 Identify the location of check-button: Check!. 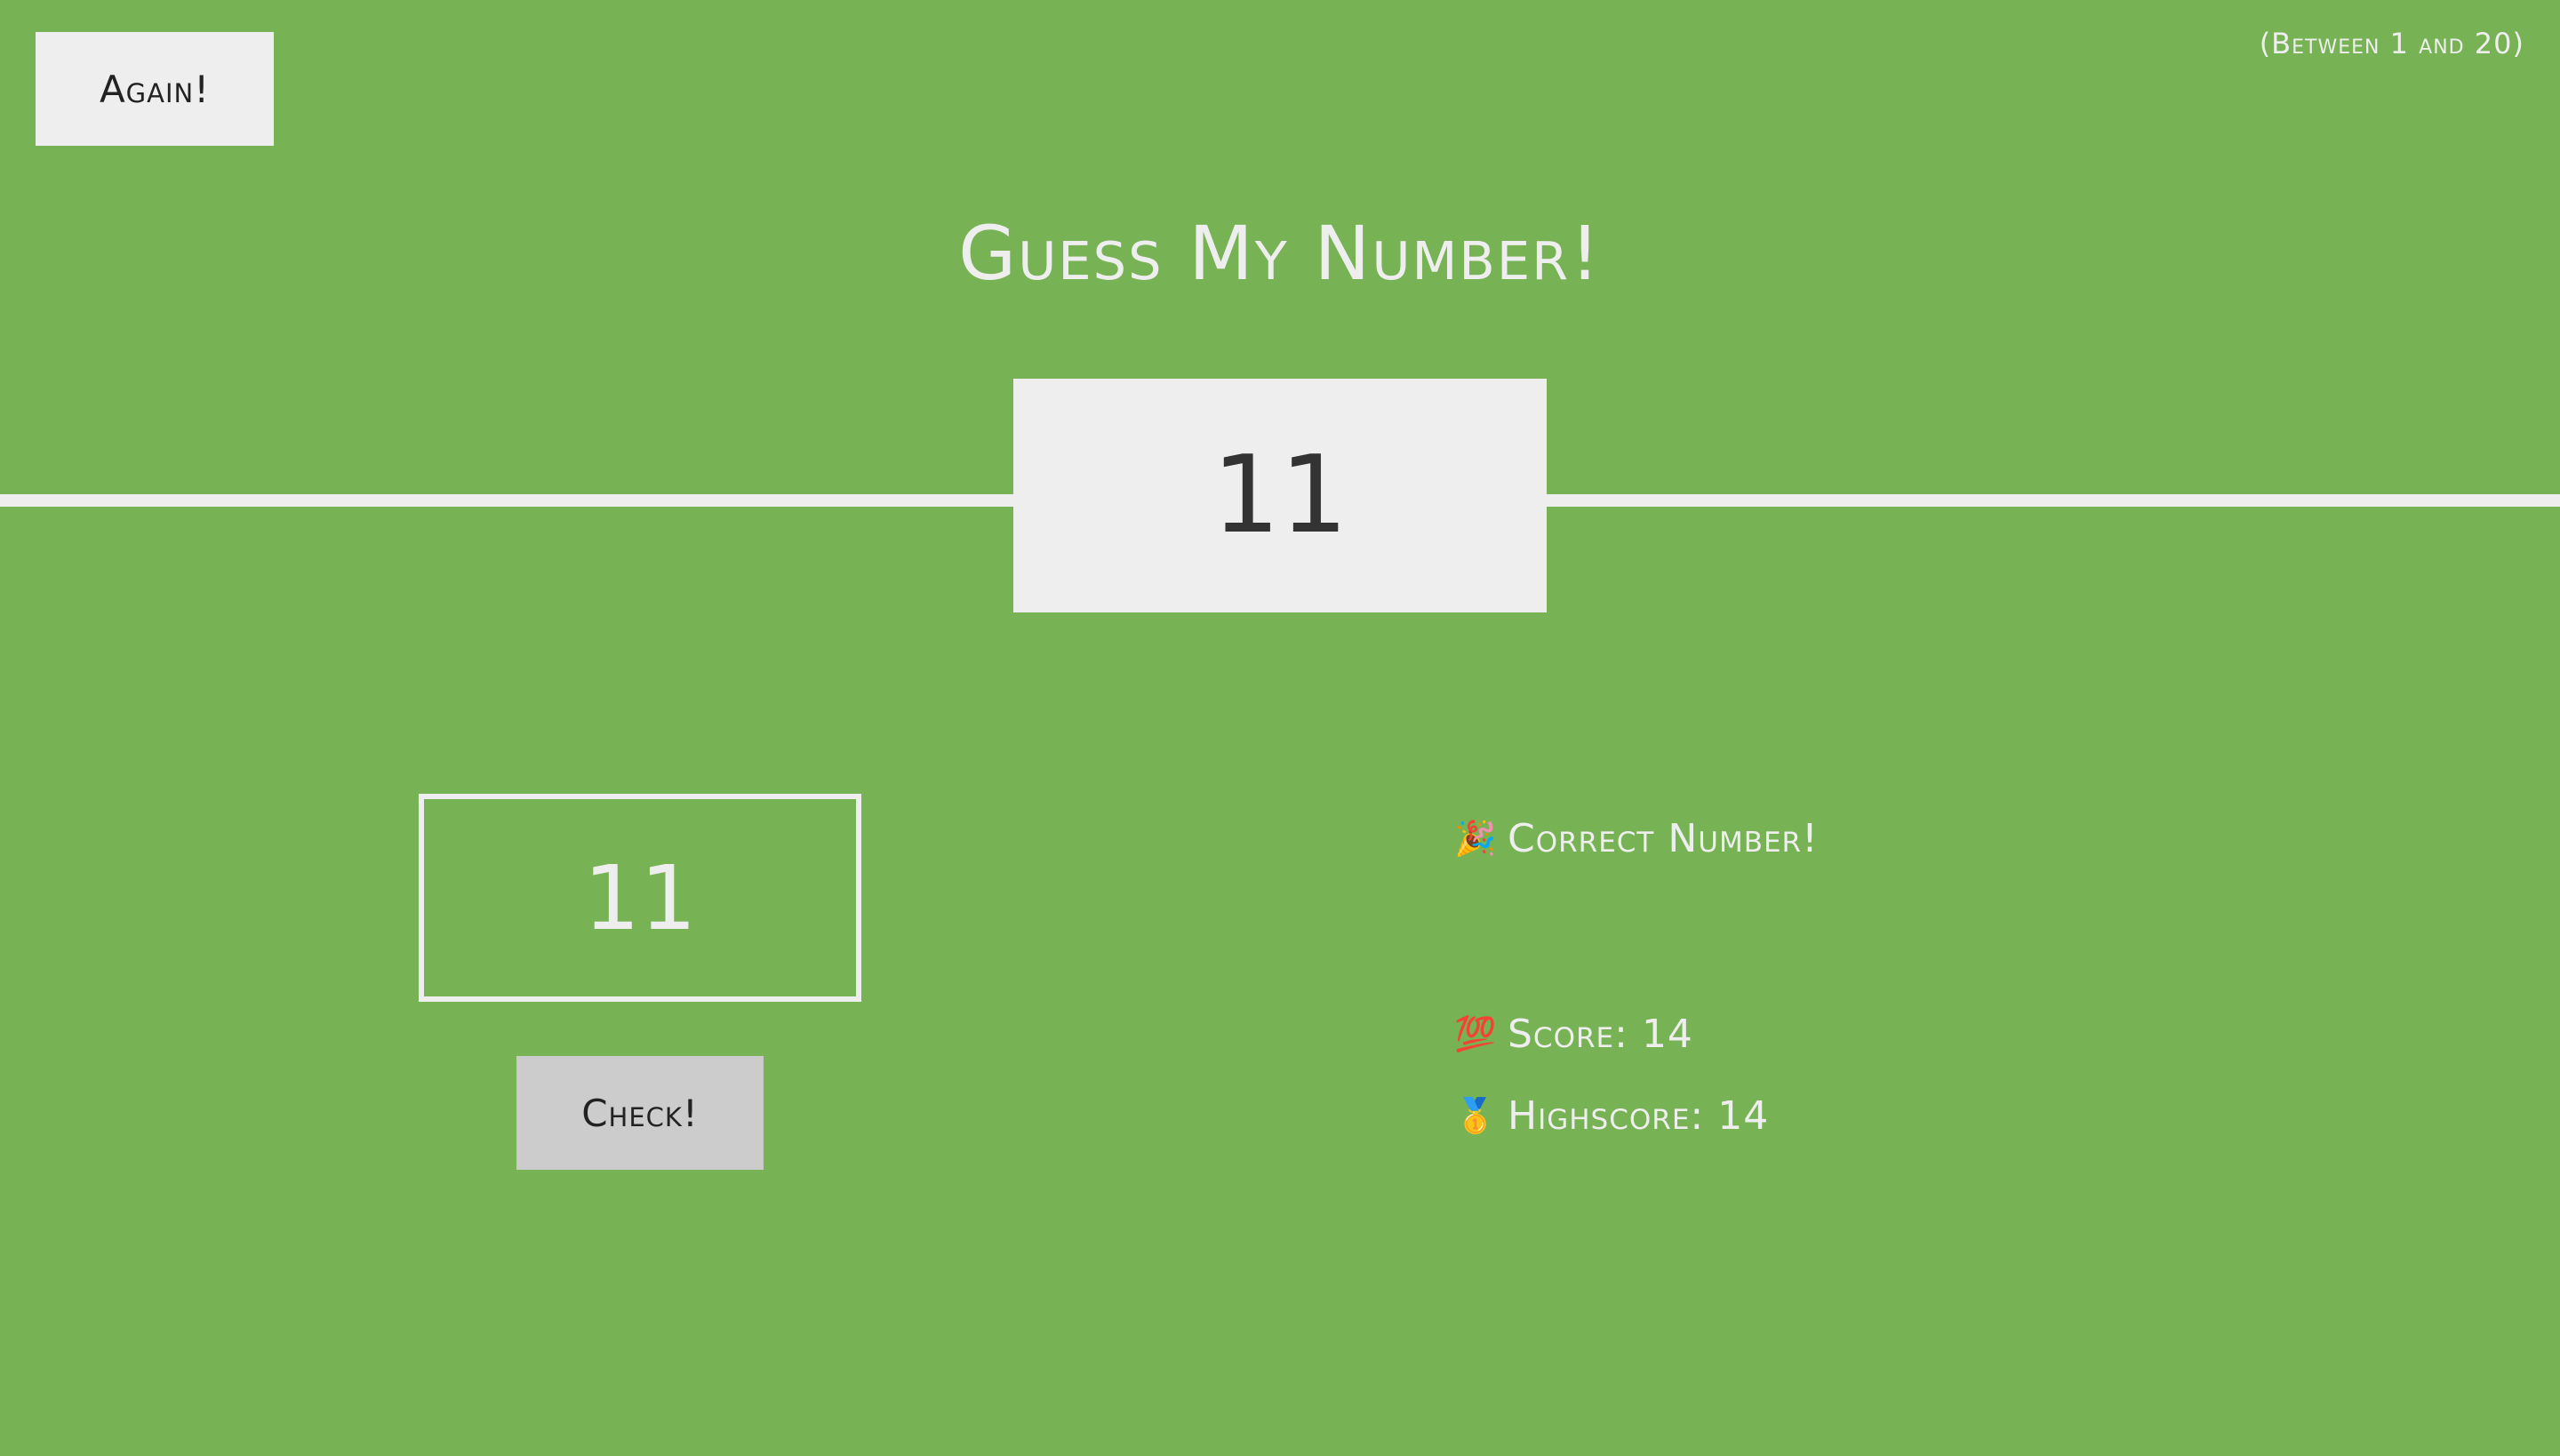
(640, 1113).